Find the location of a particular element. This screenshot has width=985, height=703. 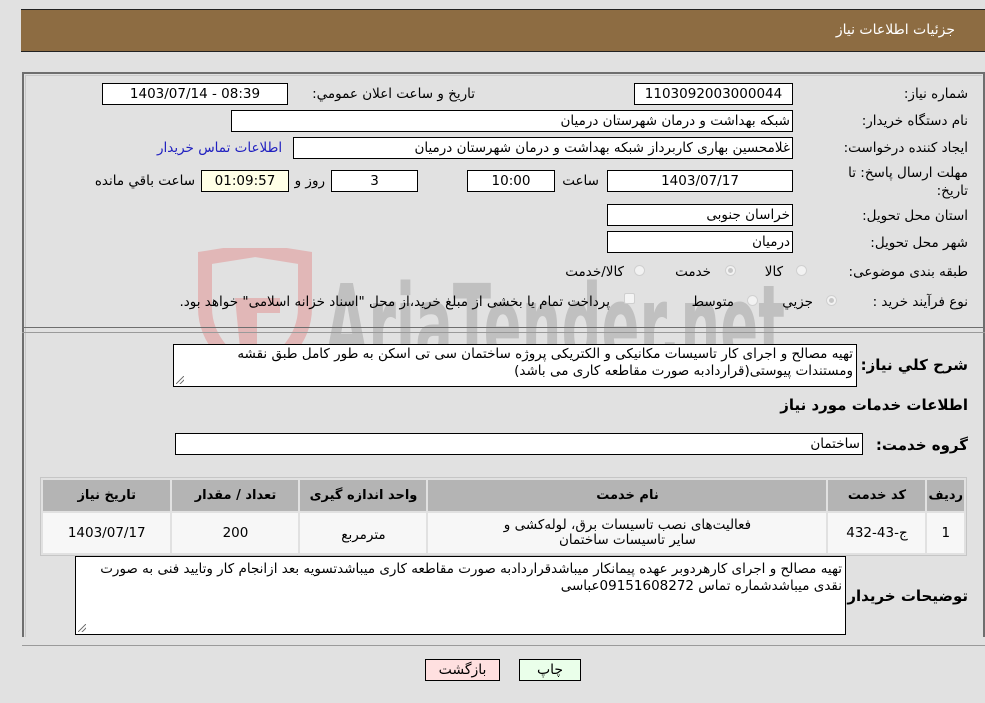

process-radio-minor is located at coordinates (831, 300).